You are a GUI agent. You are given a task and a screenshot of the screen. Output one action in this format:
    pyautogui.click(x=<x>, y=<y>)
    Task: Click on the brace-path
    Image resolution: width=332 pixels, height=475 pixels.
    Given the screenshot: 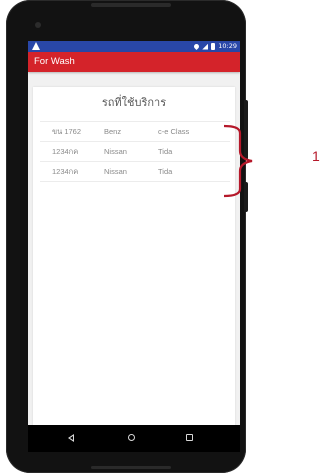 What is the action you would take?
    pyautogui.click(x=238, y=161)
    